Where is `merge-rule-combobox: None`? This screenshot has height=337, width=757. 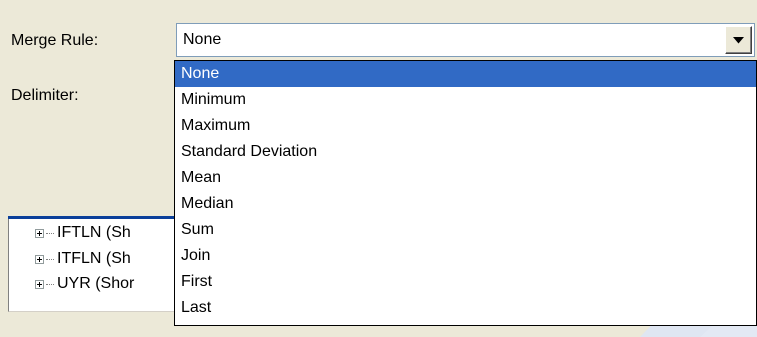 merge-rule-combobox: None is located at coordinates (465, 40).